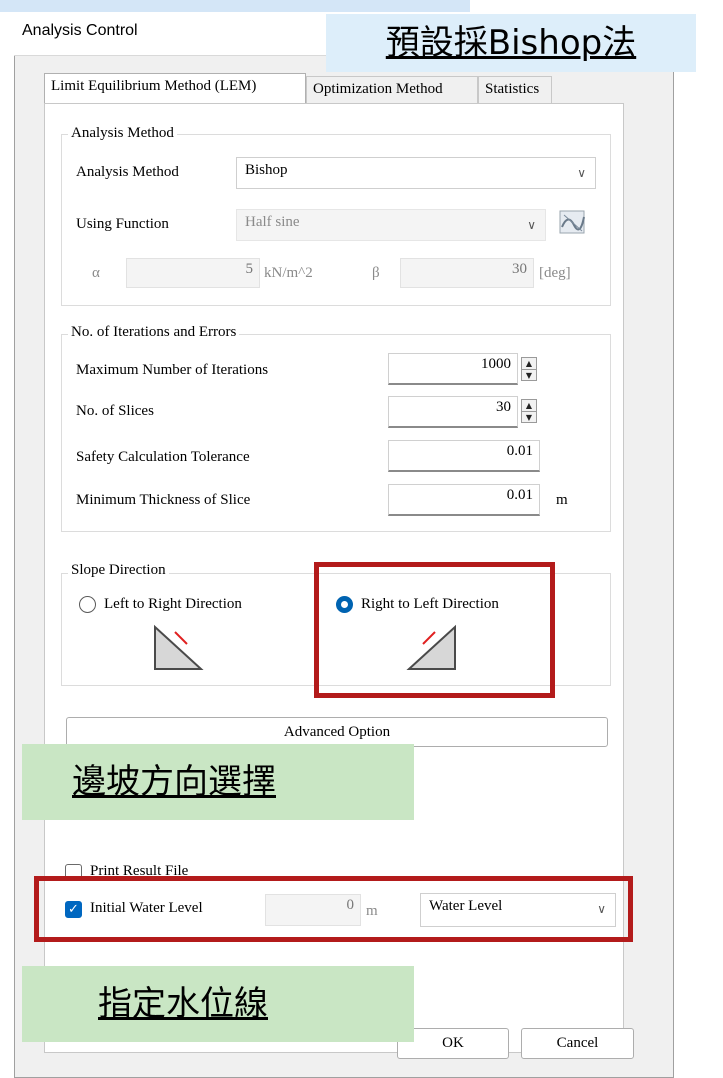 The width and height of the screenshot is (723, 1078). Describe the element at coordinates (416, 173) in the screenshot. I see `analysis-method-select: Bishop ∨` at that location.